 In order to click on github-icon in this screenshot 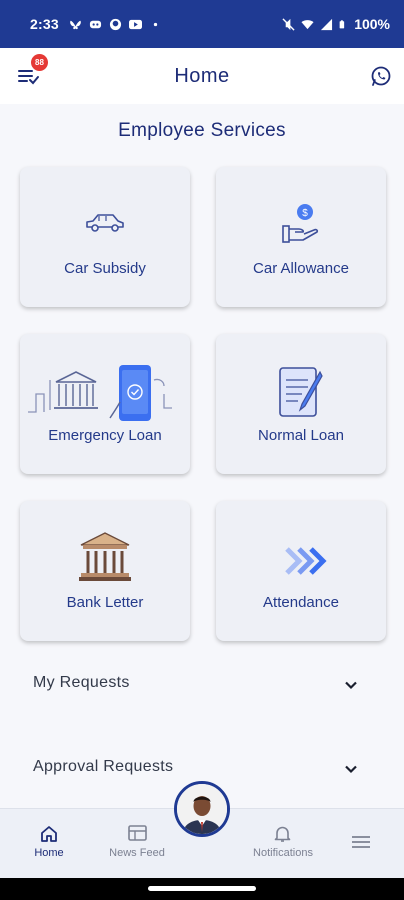, I will do `click(115, 24)`.